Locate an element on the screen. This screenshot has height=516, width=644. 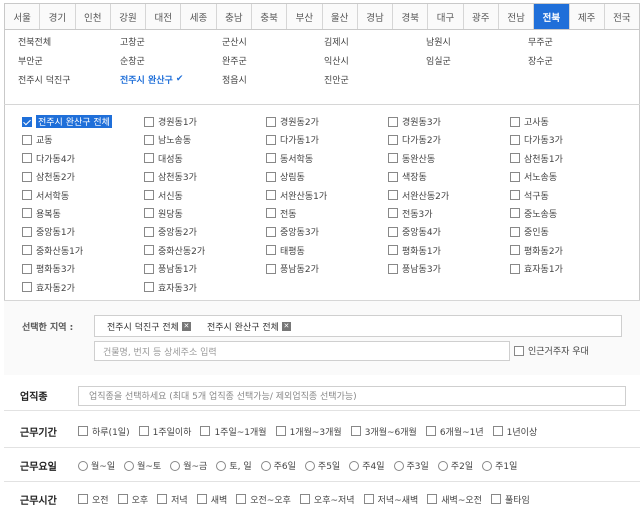
dong-checkbox: 색장동 is located at coordinates (449, 176).